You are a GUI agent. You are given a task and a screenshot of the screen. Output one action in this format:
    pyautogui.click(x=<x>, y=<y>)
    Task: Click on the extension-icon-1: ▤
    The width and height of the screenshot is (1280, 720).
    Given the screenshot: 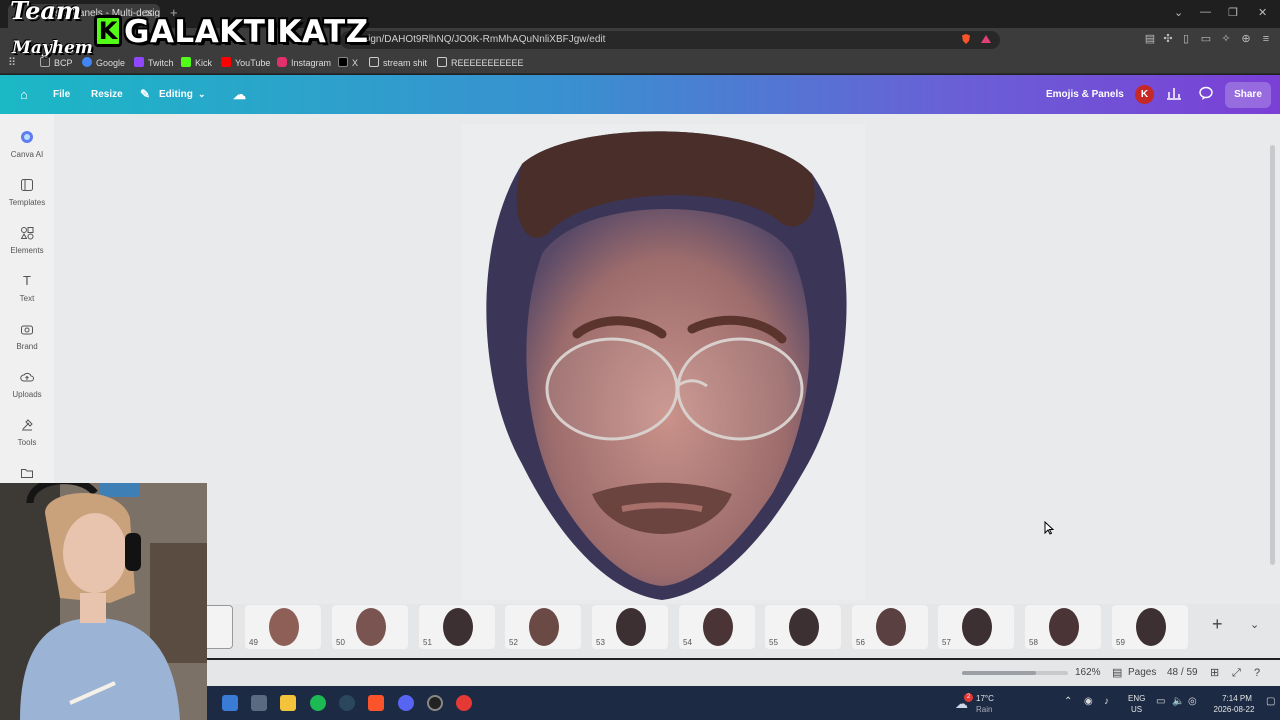 What is the action you would take?
    pyautogui.click(x=1150, y=39)
    